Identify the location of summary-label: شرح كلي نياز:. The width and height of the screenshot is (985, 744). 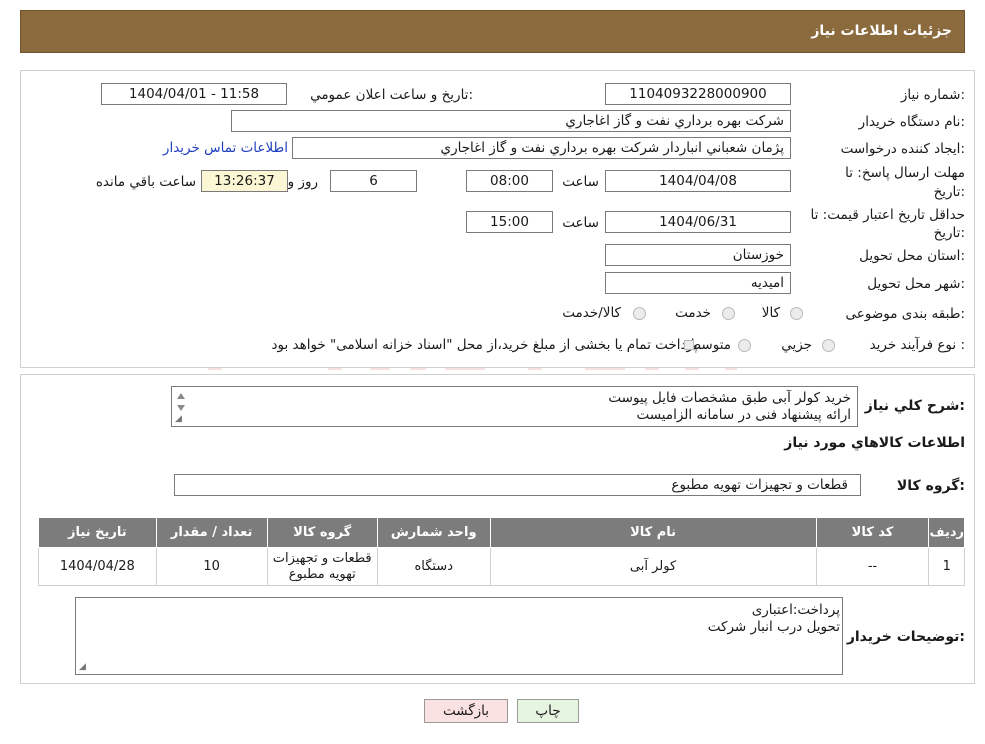
(914, 406).